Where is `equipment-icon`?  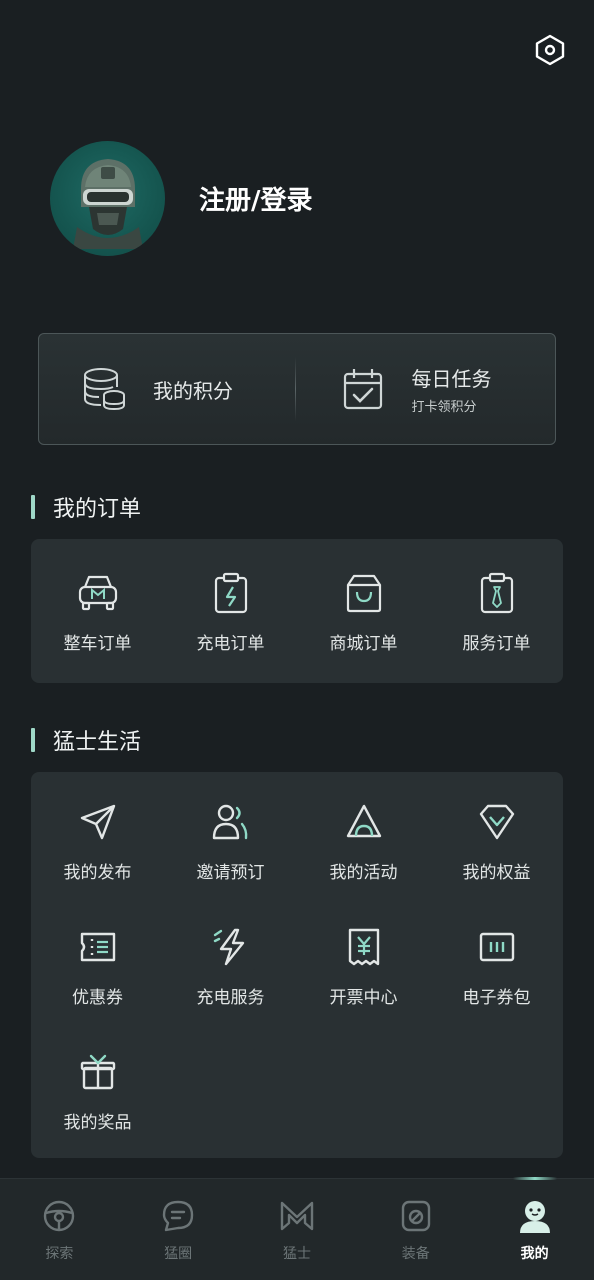
equipment-icon is located at coordinates (415, 1216).